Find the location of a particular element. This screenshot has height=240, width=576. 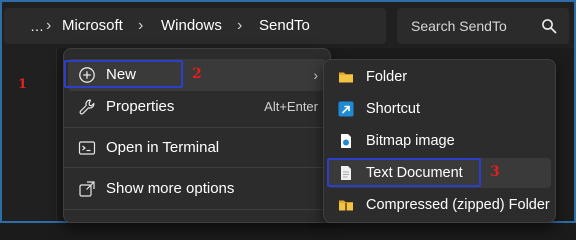

submenu-item-label: Folder is located at coordinates (387, 77).